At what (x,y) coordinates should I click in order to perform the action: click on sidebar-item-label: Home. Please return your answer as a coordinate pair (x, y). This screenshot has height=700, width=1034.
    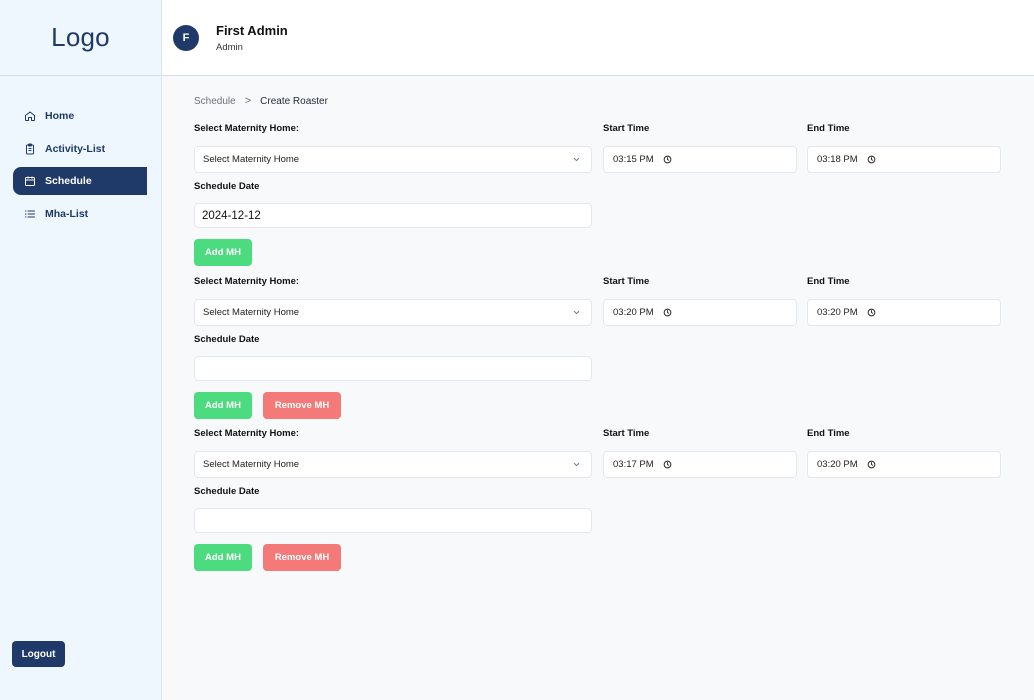
    Looking at the image, I should click on (60, 116).